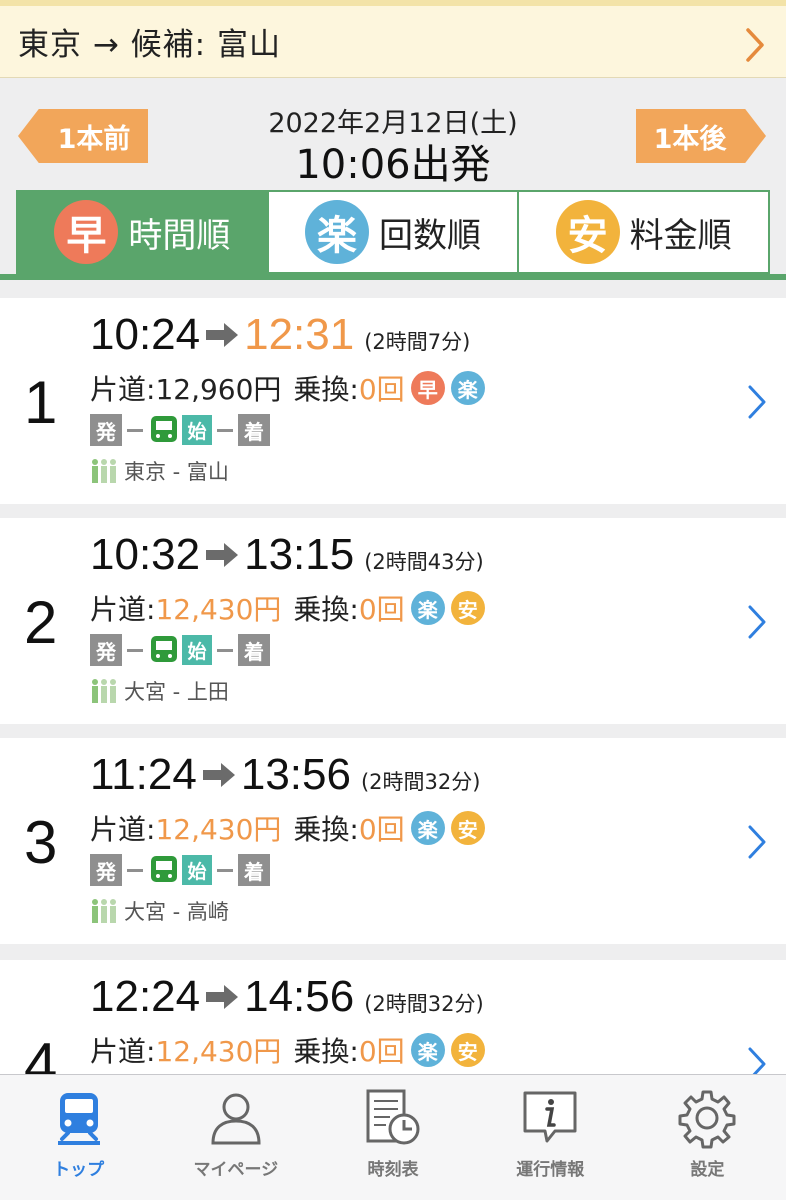  I want to click on easy-icon: 楽, so click(337, 232).